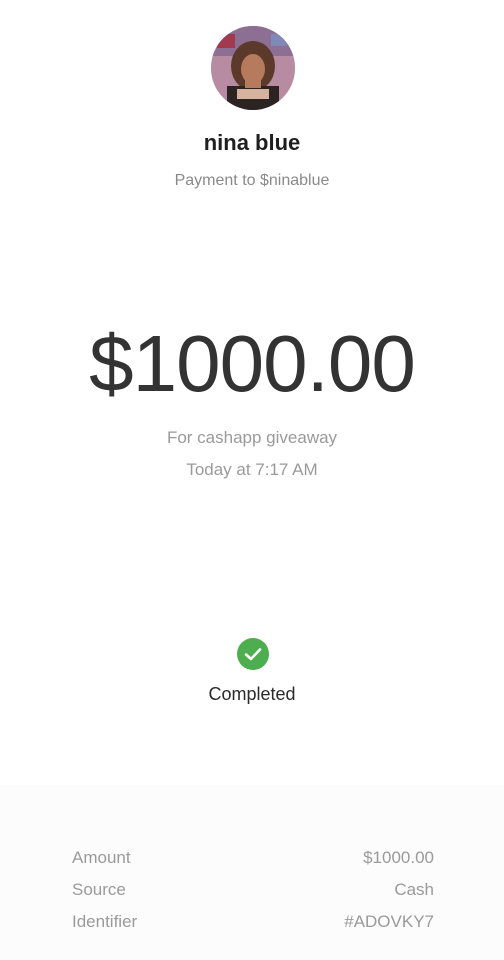 The image size is (504, 960). What do you see at coordinates (253, 654) in the screenshot?
I see `check-circle-icon` at bounding box center [253, 654].